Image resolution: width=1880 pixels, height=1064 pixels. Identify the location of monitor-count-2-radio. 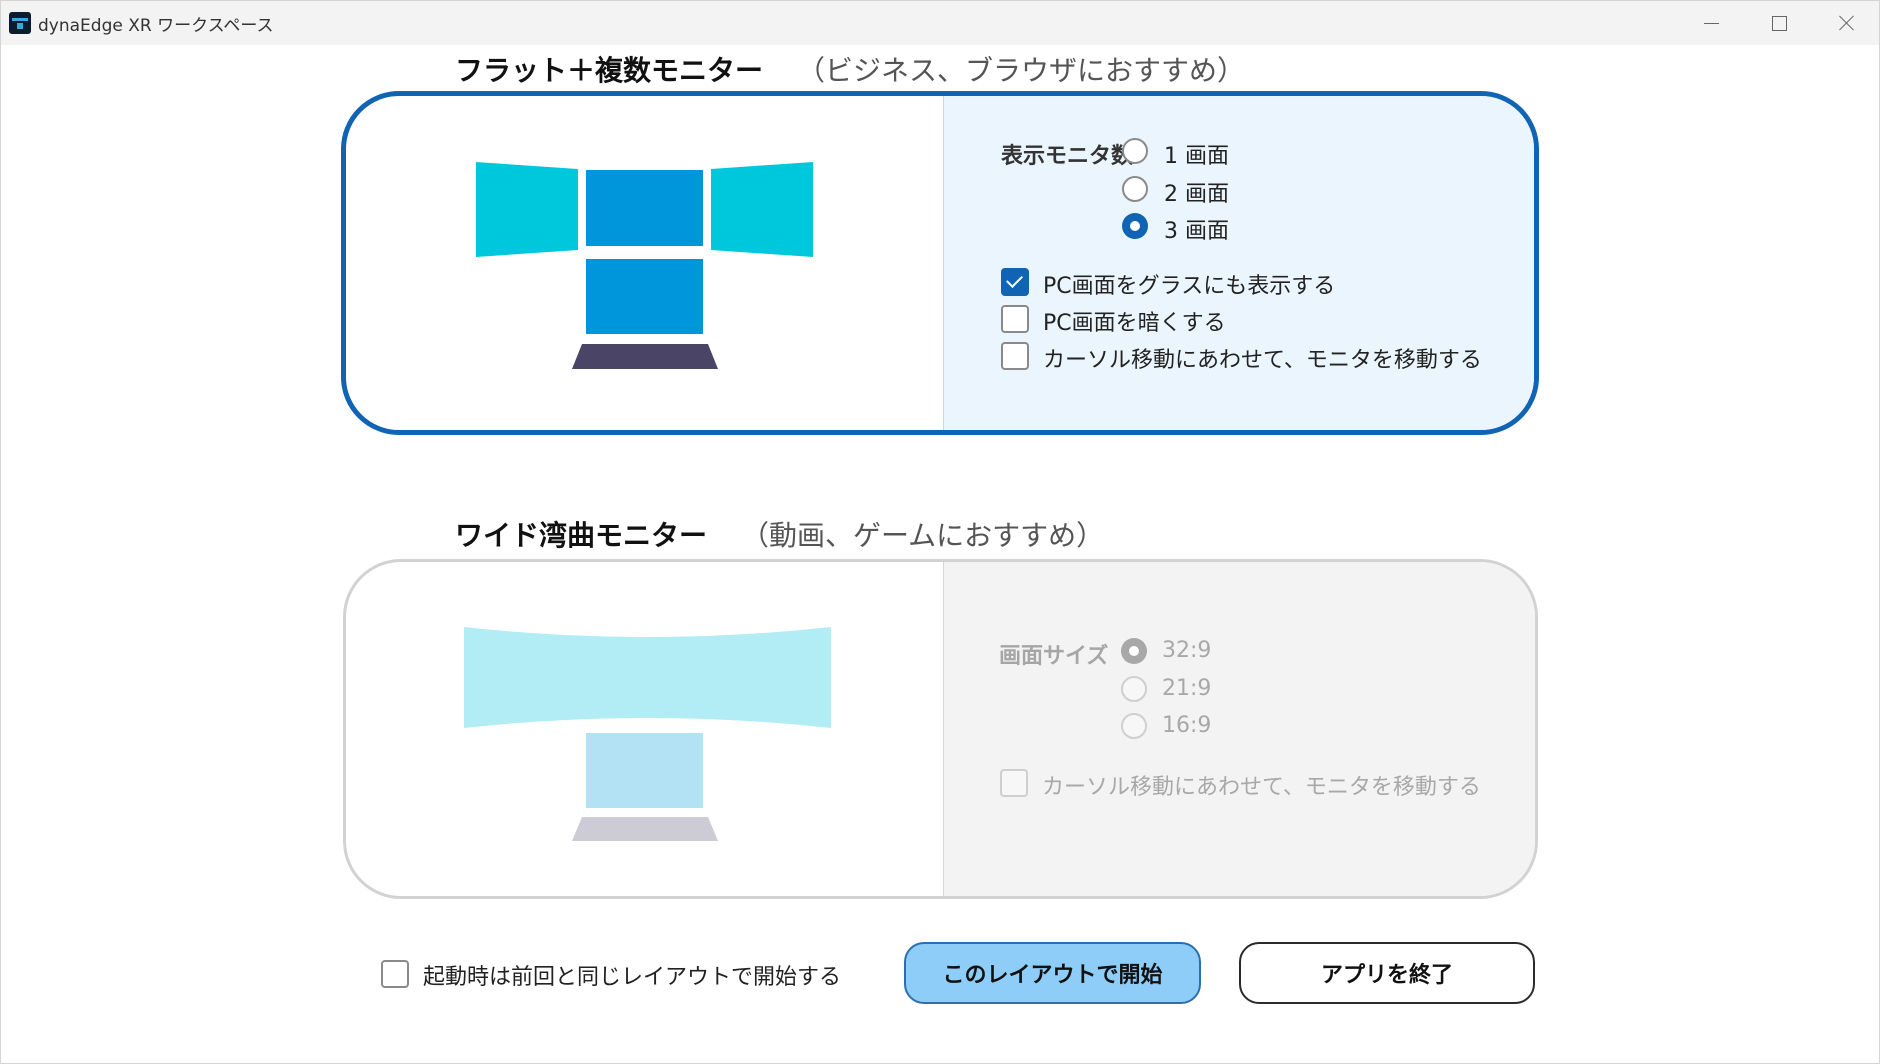
(1135, 189).